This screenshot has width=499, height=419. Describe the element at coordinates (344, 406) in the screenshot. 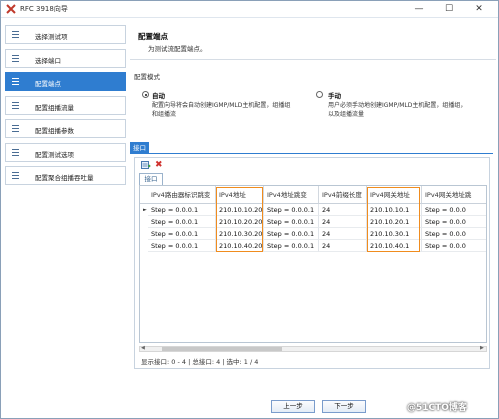

I see `next-button: 下一步` at that location.